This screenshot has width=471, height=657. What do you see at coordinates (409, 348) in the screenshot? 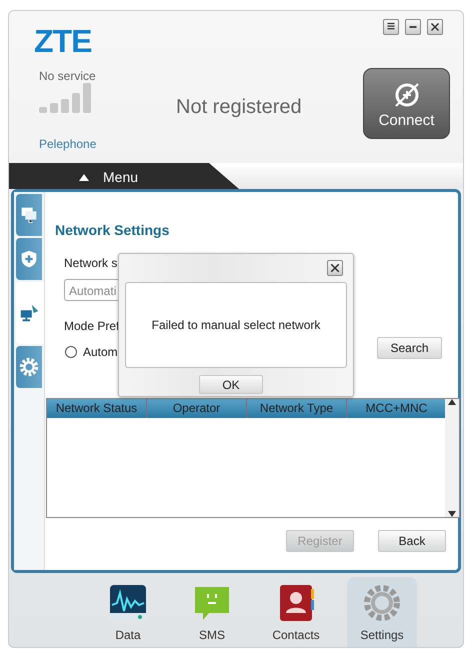
I see `search-button: Search` at bounding box center [409, 348].